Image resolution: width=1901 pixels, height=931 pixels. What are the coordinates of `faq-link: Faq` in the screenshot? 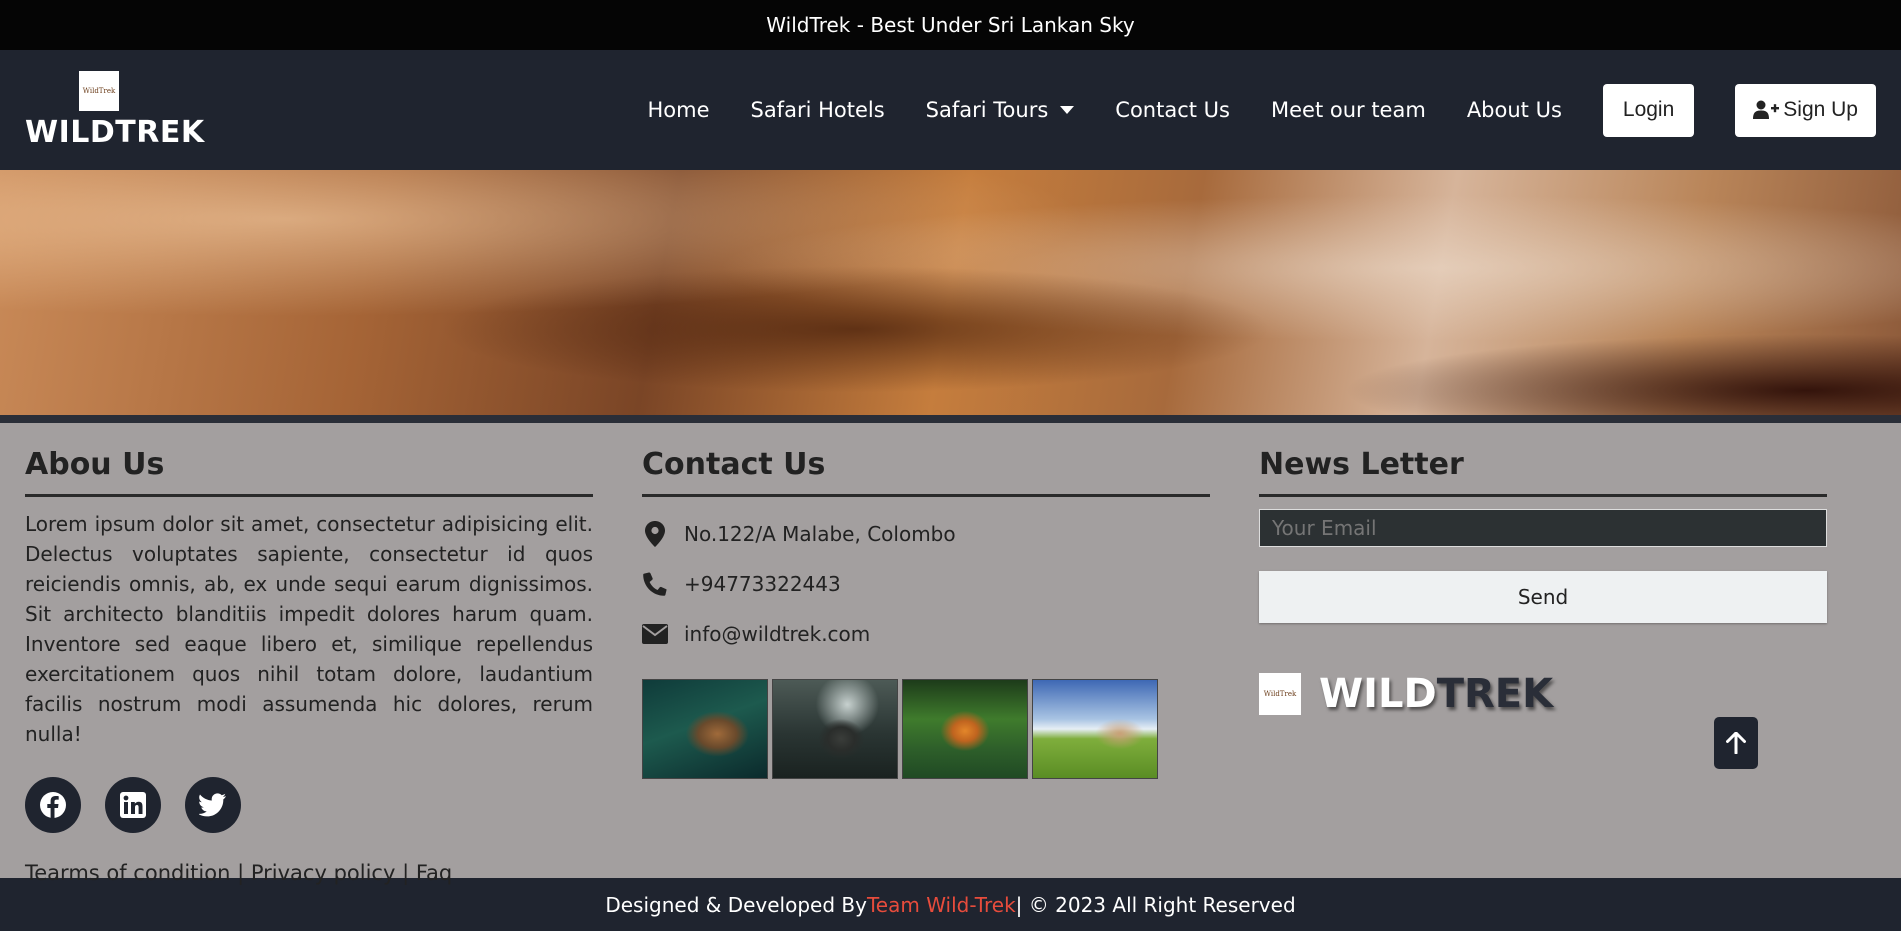 It's located at (434, 873).